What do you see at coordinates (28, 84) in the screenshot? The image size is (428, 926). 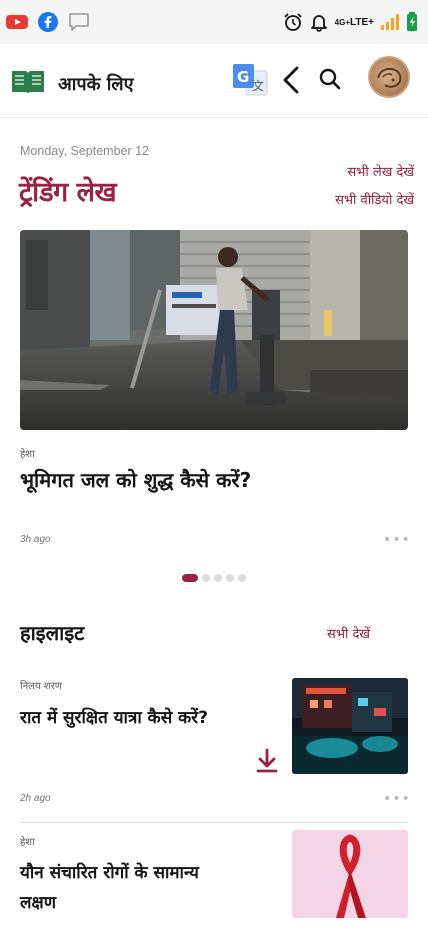 I see `book-logo-icon` at bounding box center [28, 84].